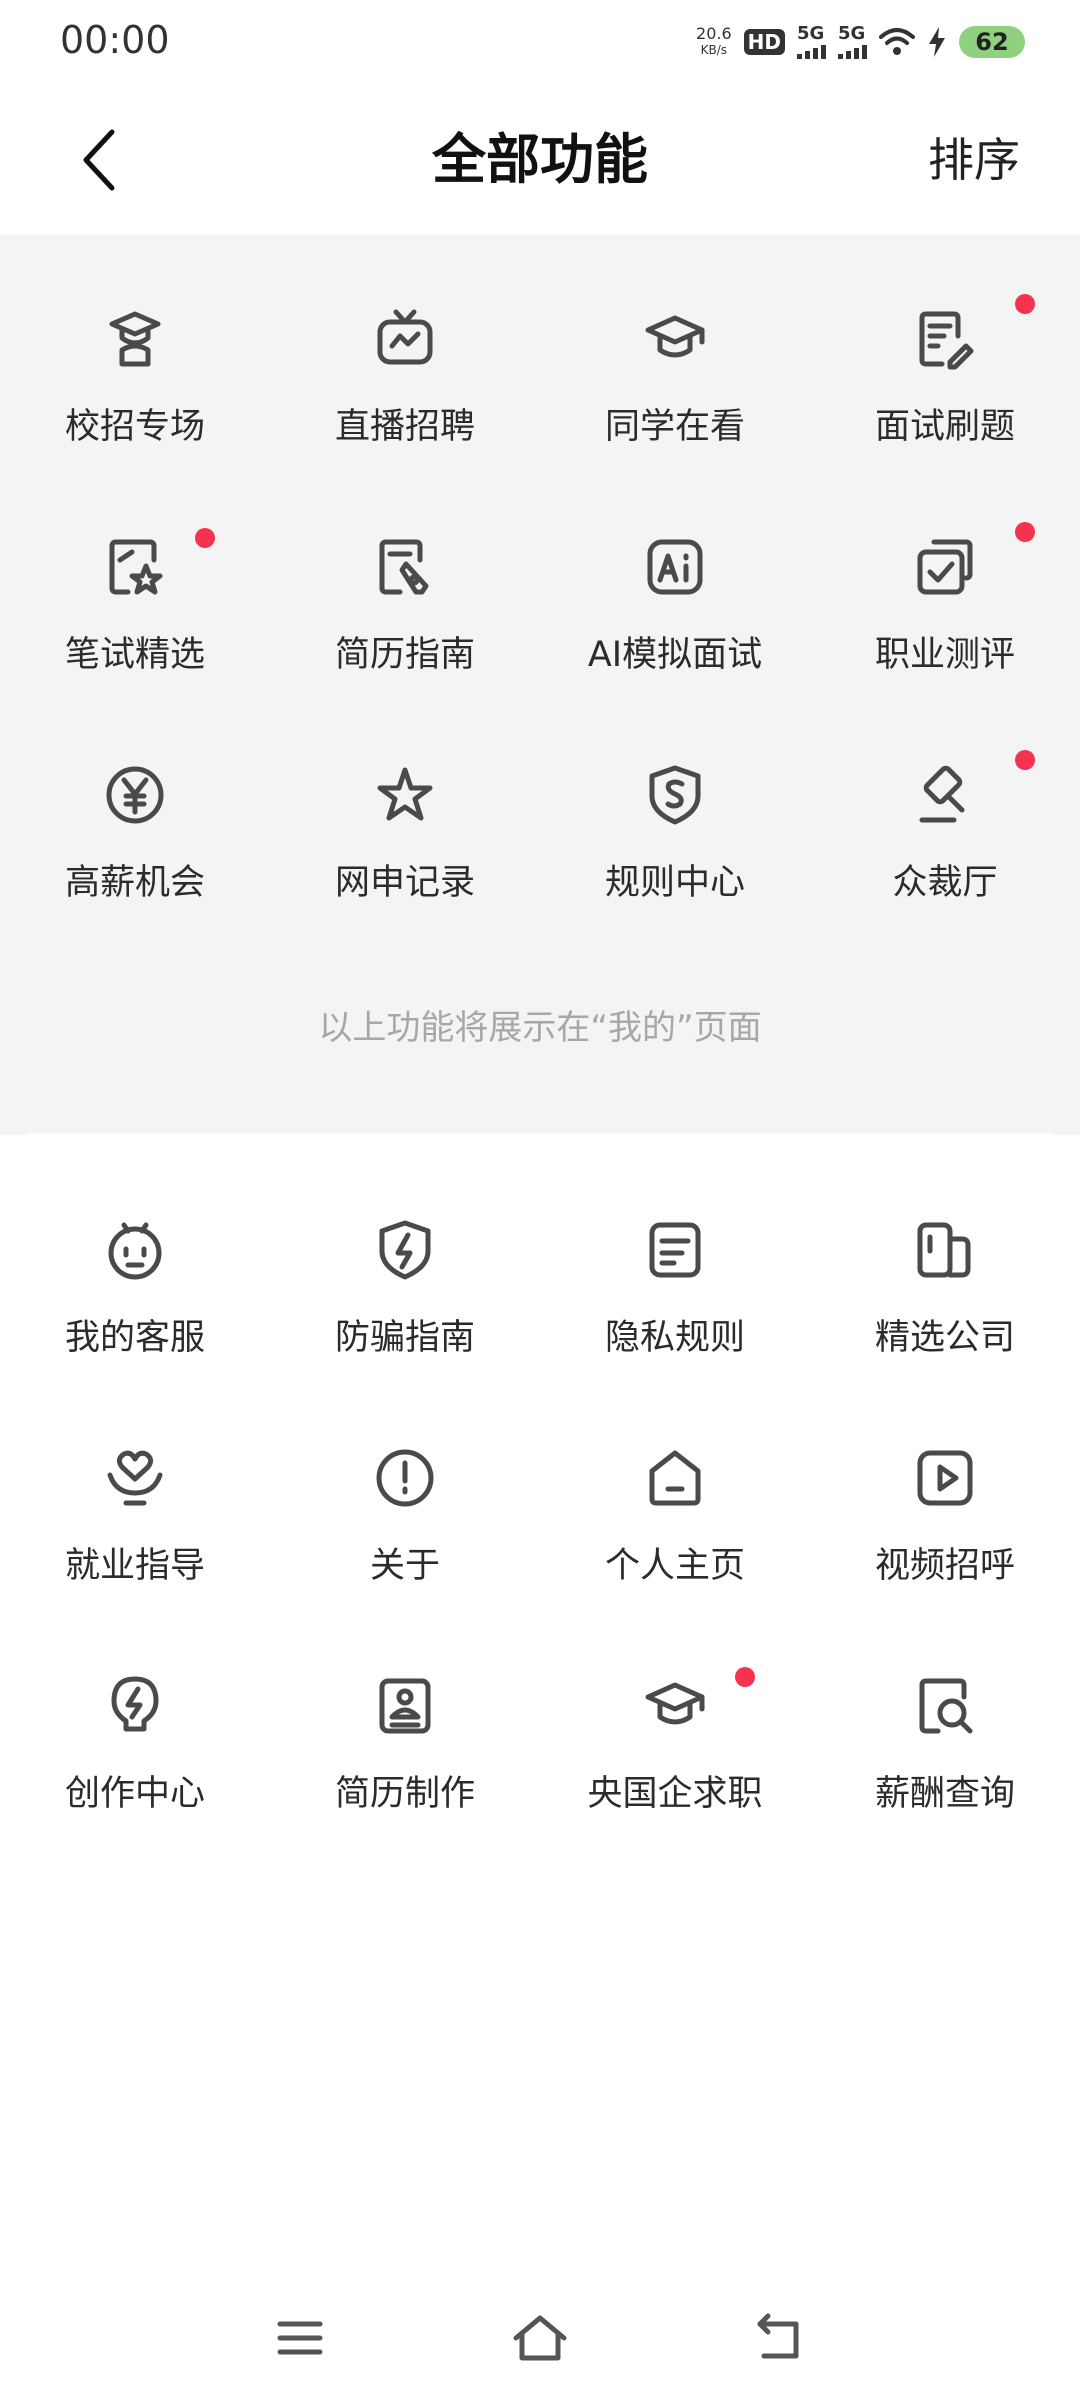 The height and width of the screenshot is (2400, 1080). I want to click on feature-label: 我的客服, so click(134, 1338).